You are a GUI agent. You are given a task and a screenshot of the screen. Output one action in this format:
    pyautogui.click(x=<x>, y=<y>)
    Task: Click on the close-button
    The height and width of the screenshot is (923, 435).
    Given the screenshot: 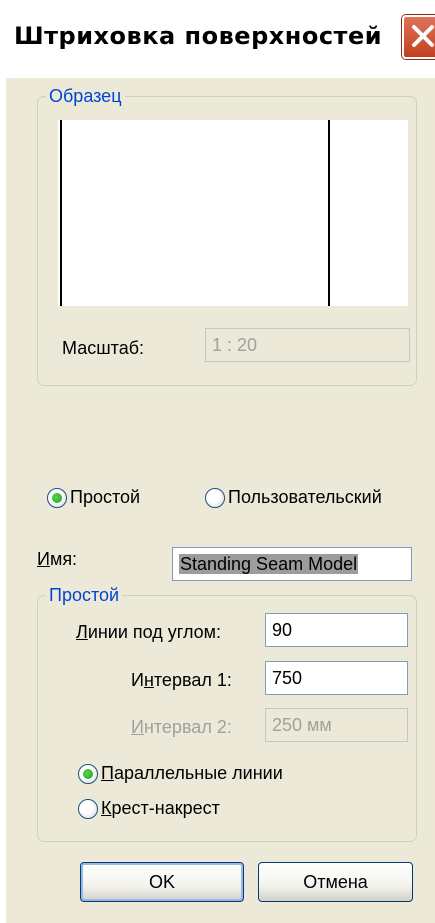 What is the action you would take?
    pyautogui.click(x=418, y=37)
    